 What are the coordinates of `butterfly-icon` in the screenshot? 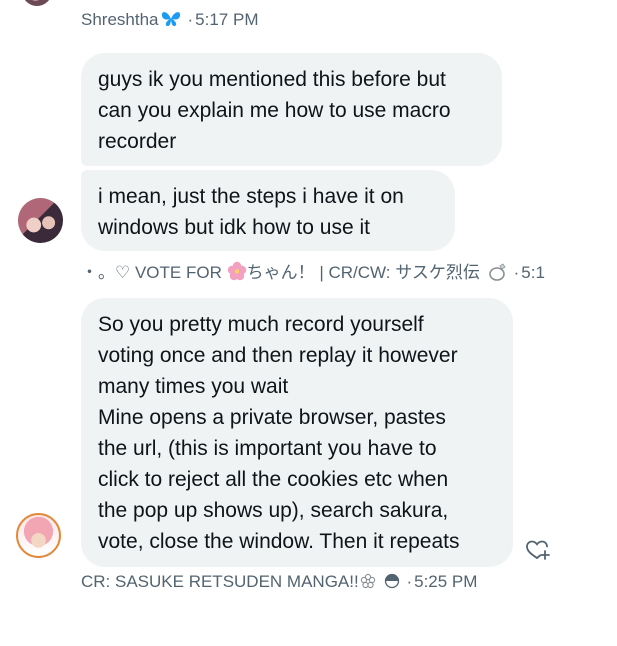 It's located at (170, 19).